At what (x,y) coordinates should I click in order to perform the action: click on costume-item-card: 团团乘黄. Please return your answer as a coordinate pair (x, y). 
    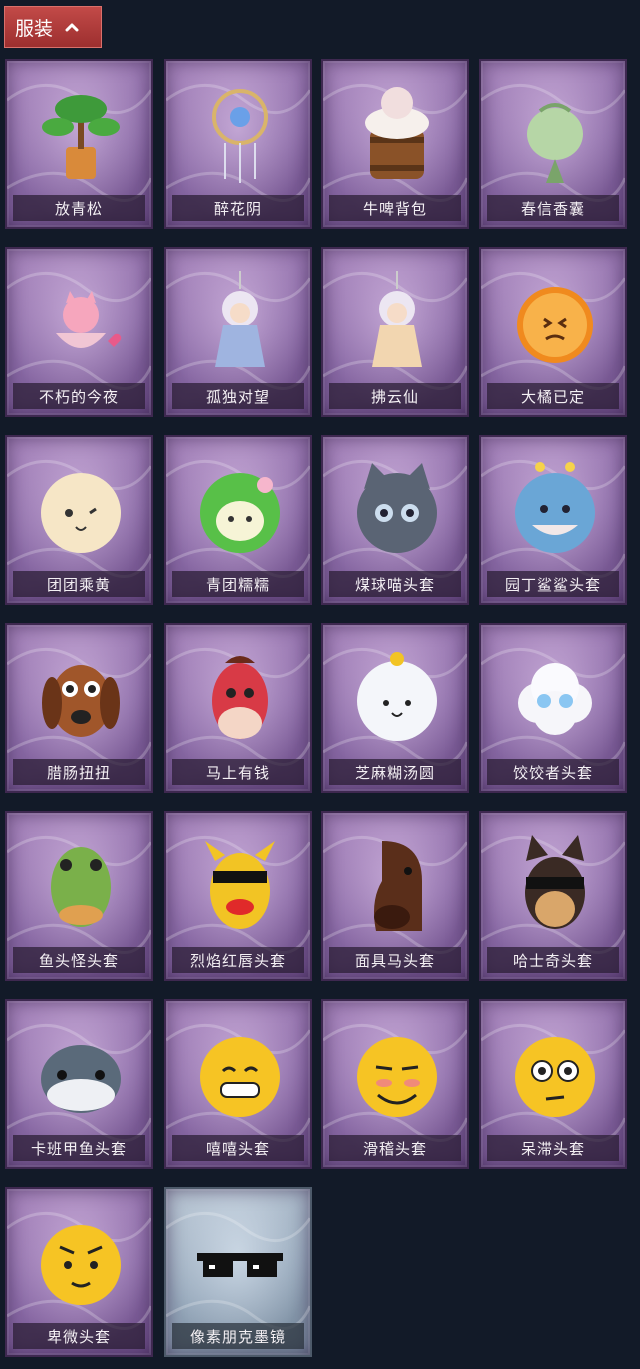
    Looking at the image, I should click on (79, 520).